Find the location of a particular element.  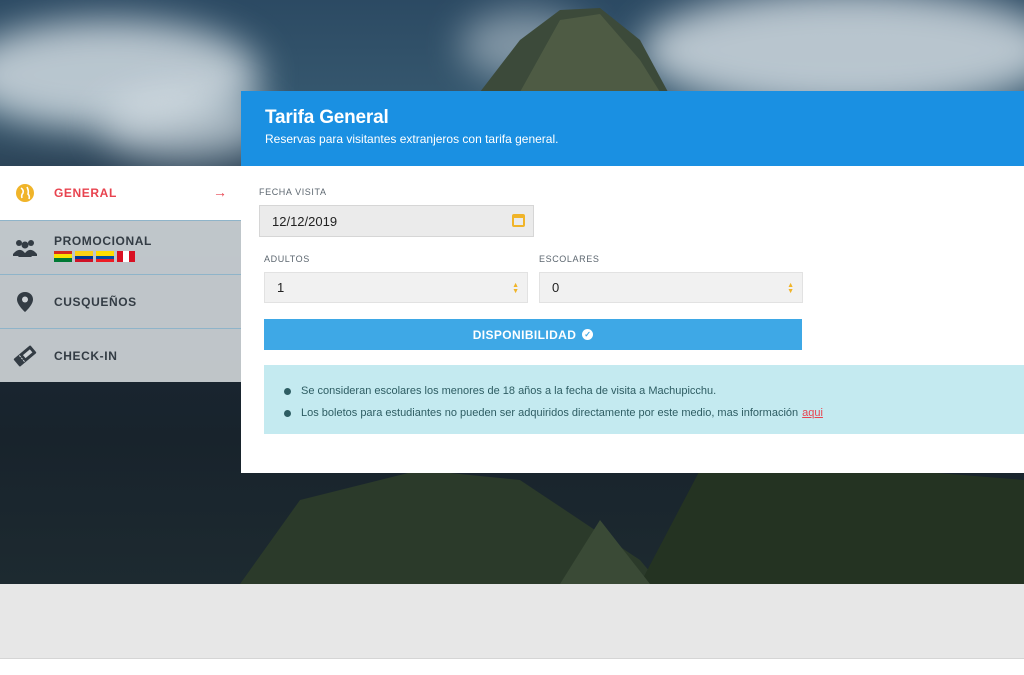

group-icon is located at coordinates (25, 248).